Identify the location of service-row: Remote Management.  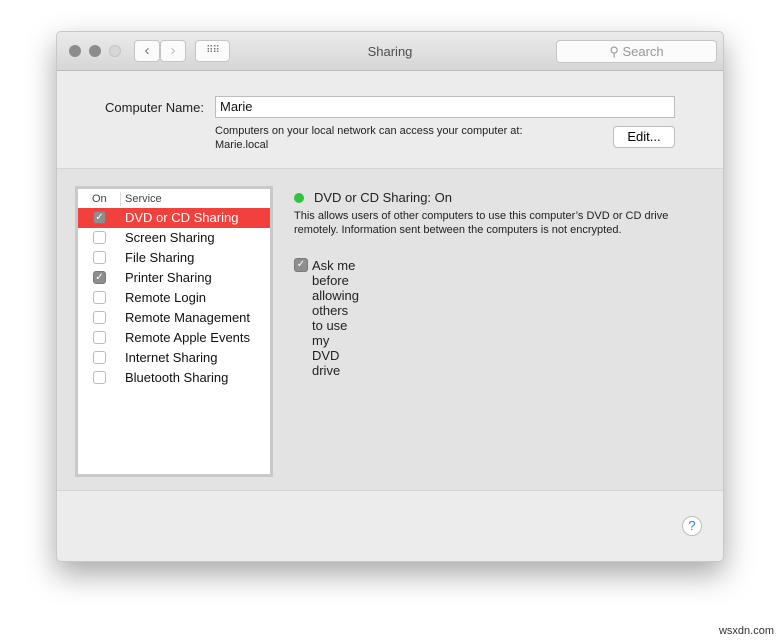
(174, 318).